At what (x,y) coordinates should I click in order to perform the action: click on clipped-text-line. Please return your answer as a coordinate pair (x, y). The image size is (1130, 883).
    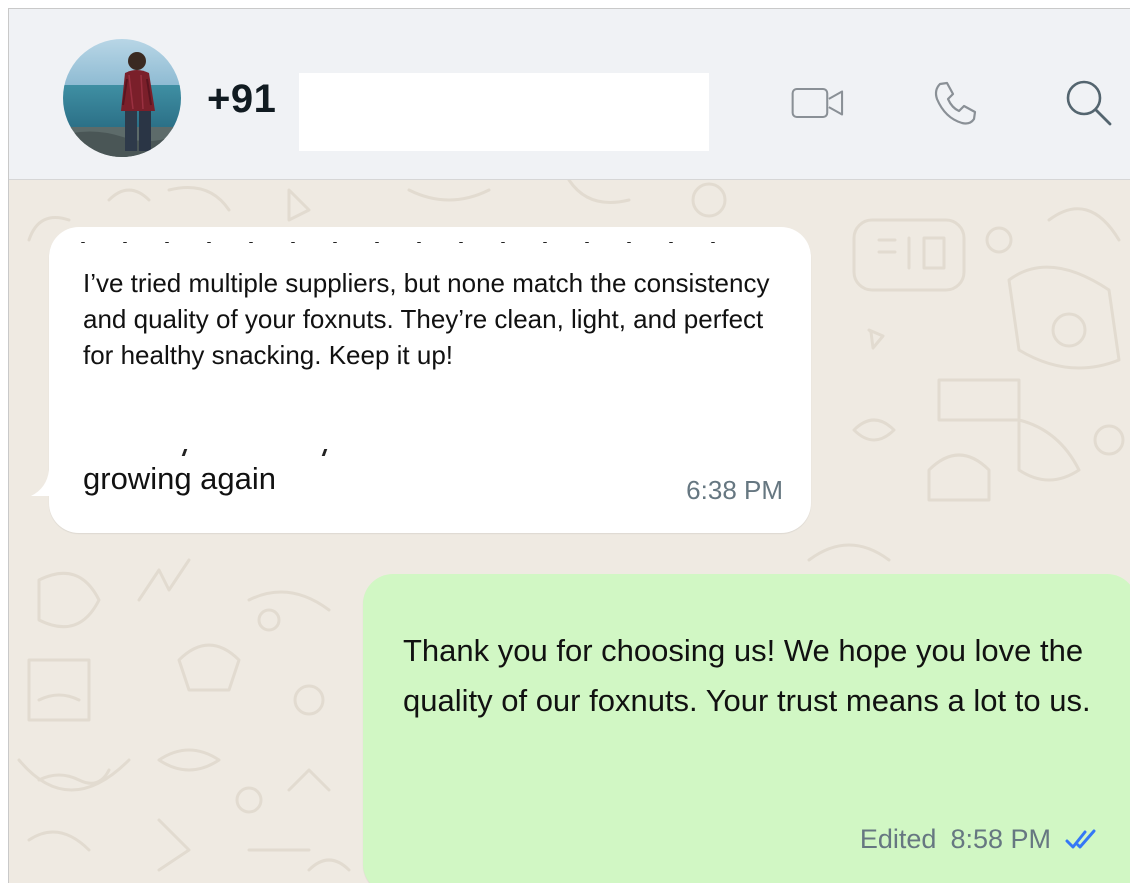
    Looking at the image, I should click on (431, 238).